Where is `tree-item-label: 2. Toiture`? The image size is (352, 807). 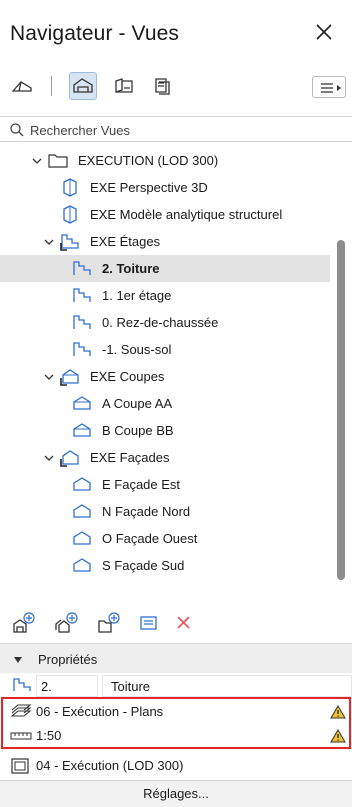
tree-item-label: 2. Toiture is located at coordinates (131, 268).